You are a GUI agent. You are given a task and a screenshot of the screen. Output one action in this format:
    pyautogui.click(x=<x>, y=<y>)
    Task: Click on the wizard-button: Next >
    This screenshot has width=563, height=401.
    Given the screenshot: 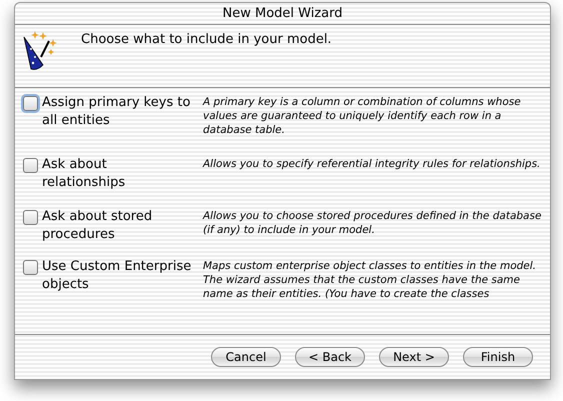 What is the action you would take?
    pyautogui.click(x=414, y=357)
    